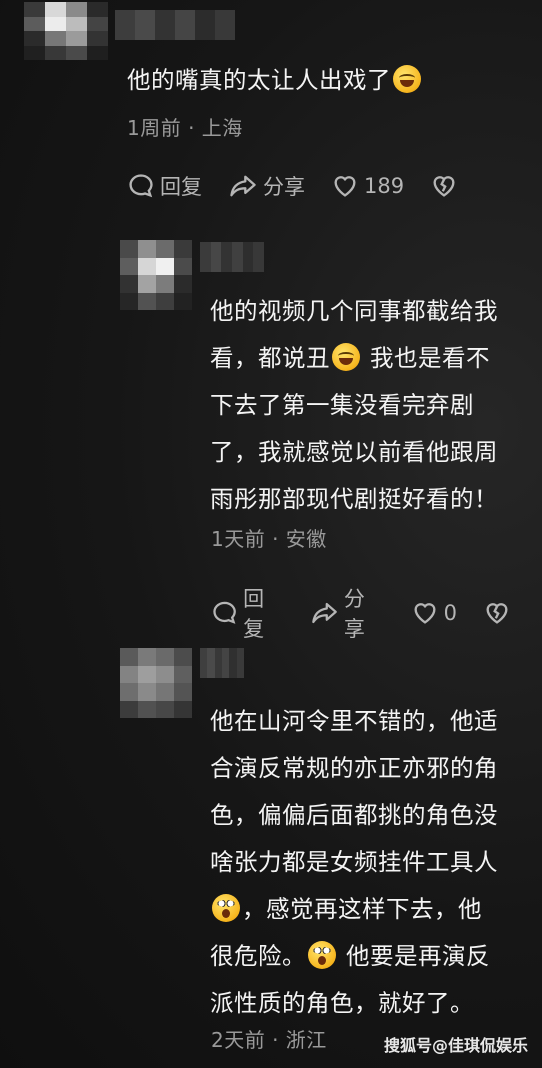 The height and width of the screenshot is (1068, 542). I want to click on comment-meta: 2天前 · 浙江, so click(269, 1040).